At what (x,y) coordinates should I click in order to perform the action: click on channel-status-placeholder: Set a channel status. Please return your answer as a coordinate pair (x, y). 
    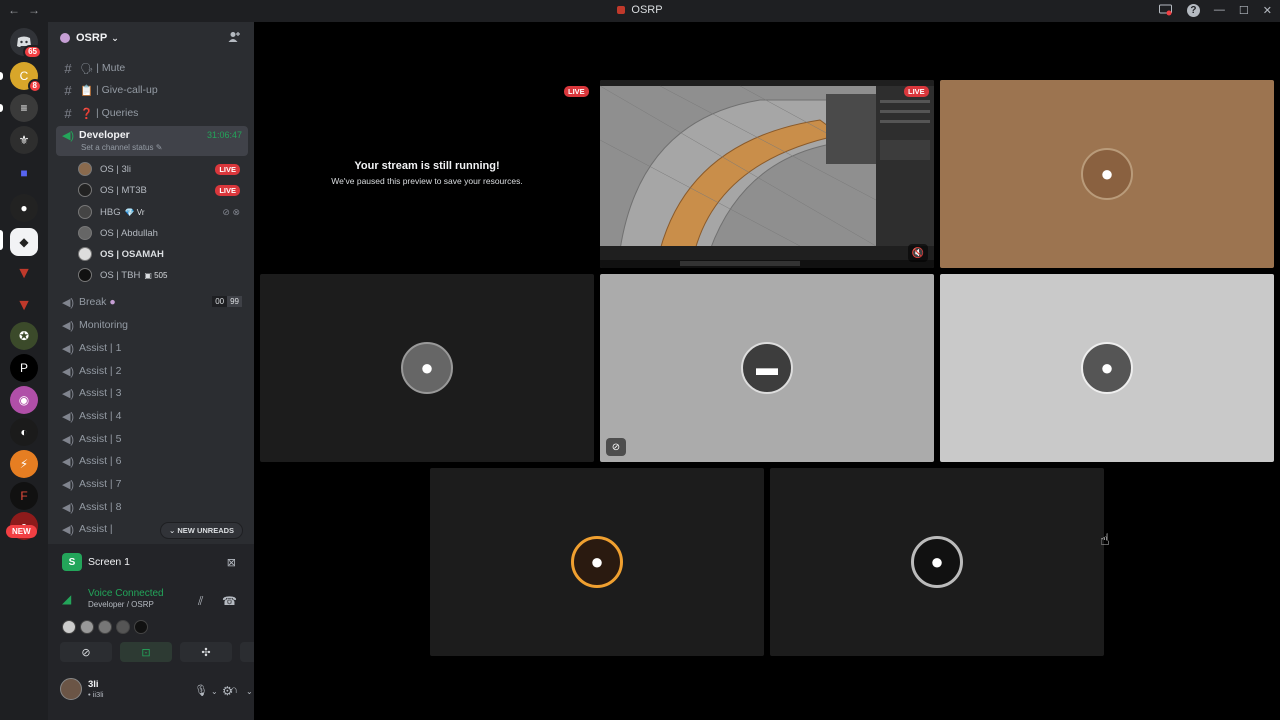
    Looking at the image, I should click on (117, 147).